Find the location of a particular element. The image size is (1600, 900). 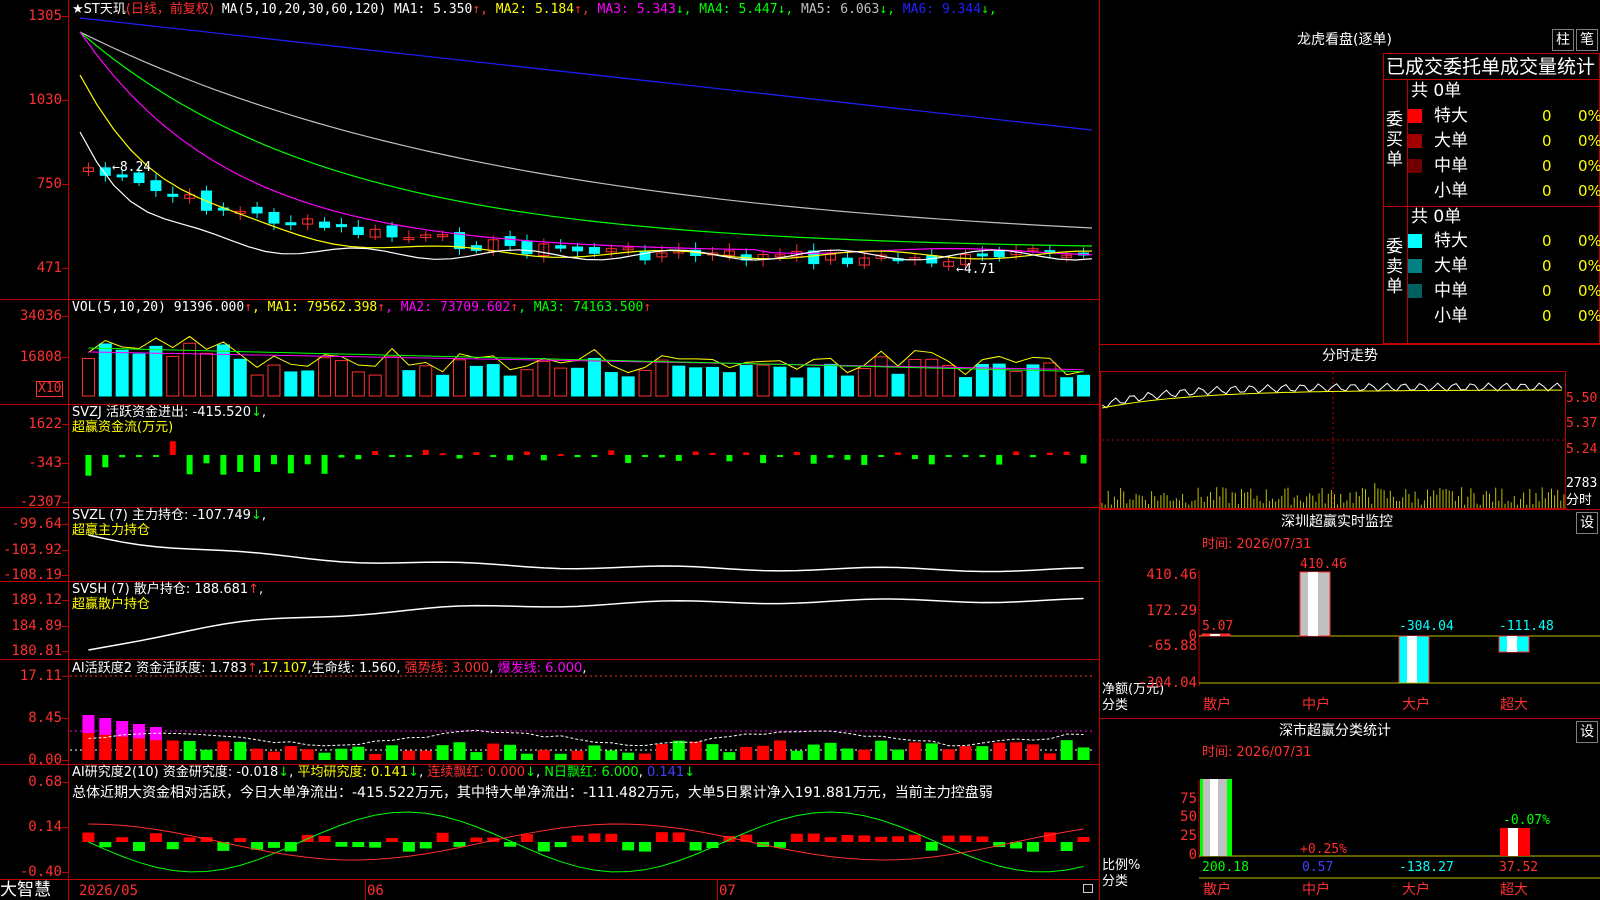

sell-total: 共 0单 is located at coordinates (1436, 217).